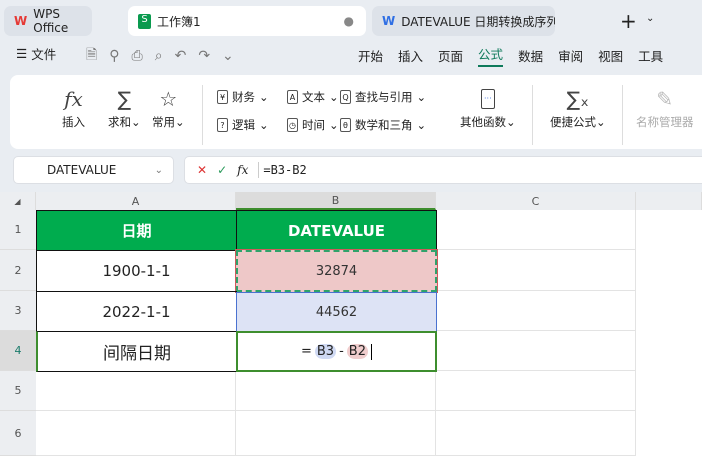 The width and height of the screenshot is (702, 456). What do you see at coordinates (530, 55) in the screenshot?
I see `menu-tab-data: 数据` at bounding box center [530, 55].